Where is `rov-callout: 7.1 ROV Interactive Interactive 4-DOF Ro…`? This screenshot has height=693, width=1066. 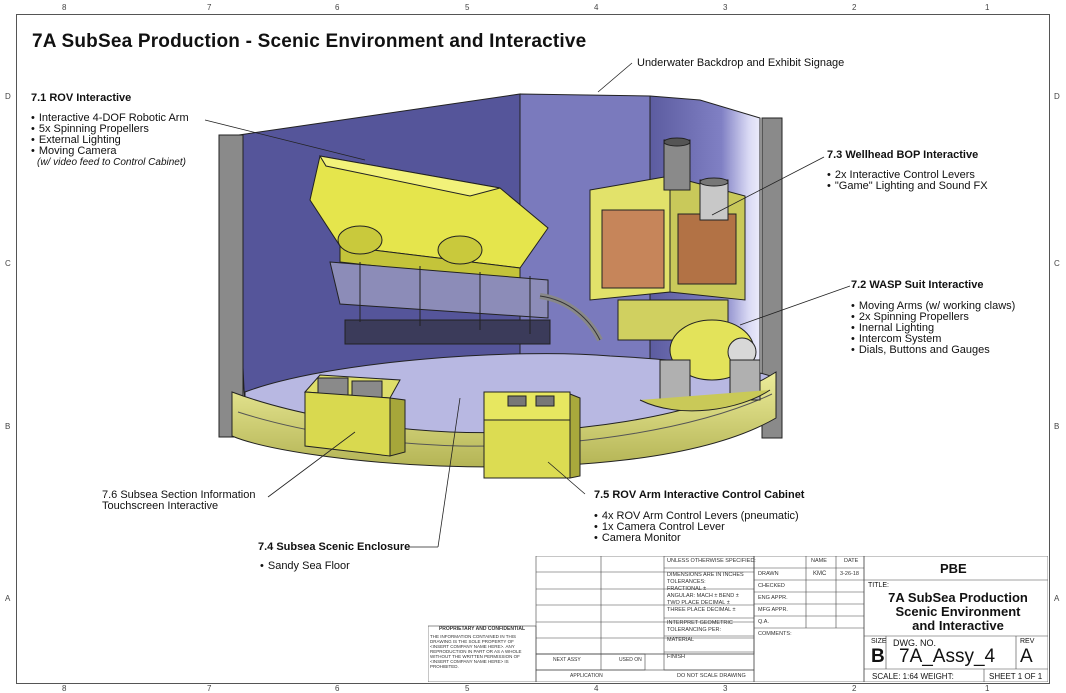
rov-callout: 7.1 ROV Interactive Interactive 4-DOF Ro… is located at coordinates (110, 130).